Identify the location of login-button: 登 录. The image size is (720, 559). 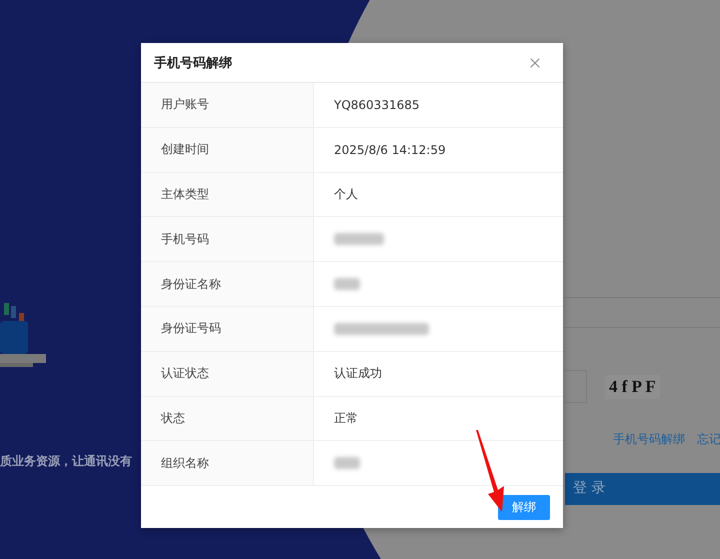
(642, 489).